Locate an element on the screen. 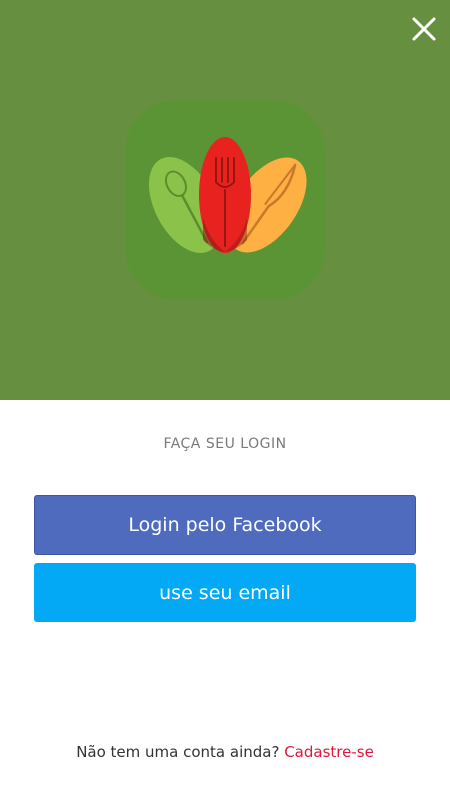  facebook-login-button: Login pelo Facebook is located at coordinates (225, 525).